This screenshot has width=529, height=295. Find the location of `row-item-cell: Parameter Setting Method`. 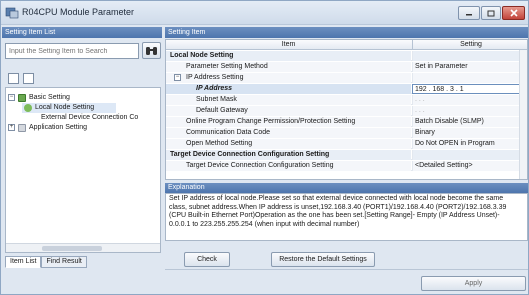

row-item-cell: Parameter Setting Method is located at coordinates (288, 67).